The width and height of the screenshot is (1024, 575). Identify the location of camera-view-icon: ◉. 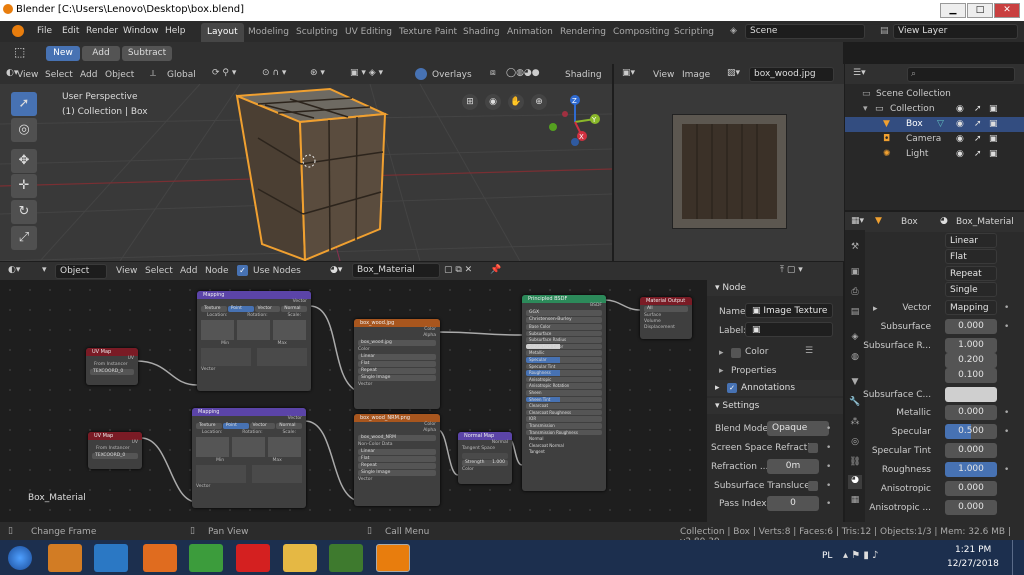
(493, 102).